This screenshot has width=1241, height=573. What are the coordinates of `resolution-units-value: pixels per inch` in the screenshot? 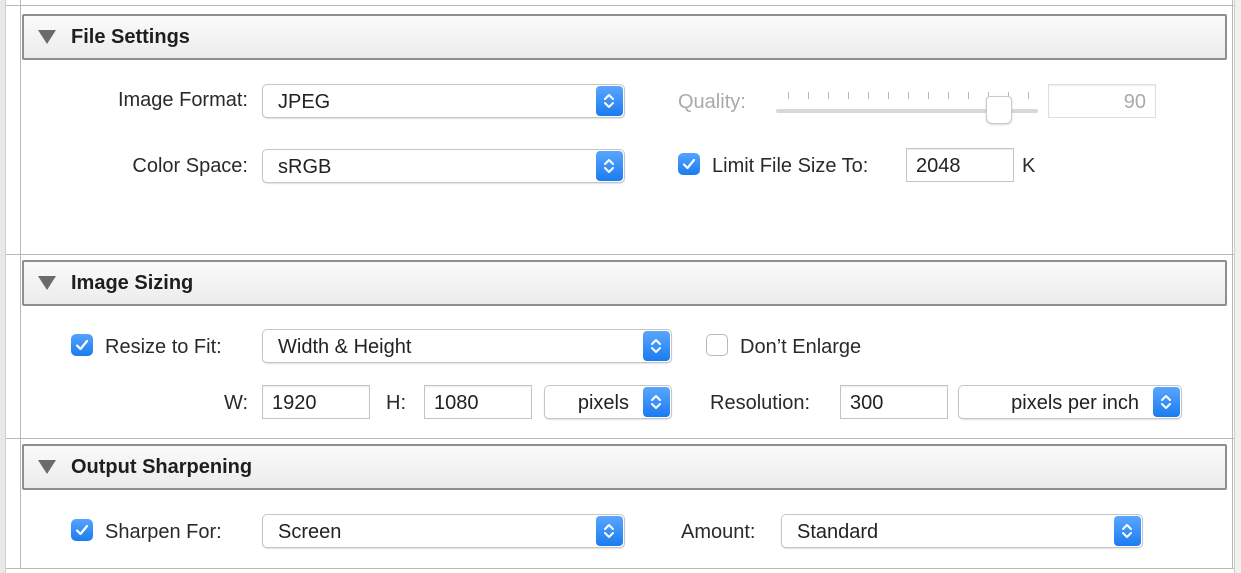 It's located at (1075, 403).